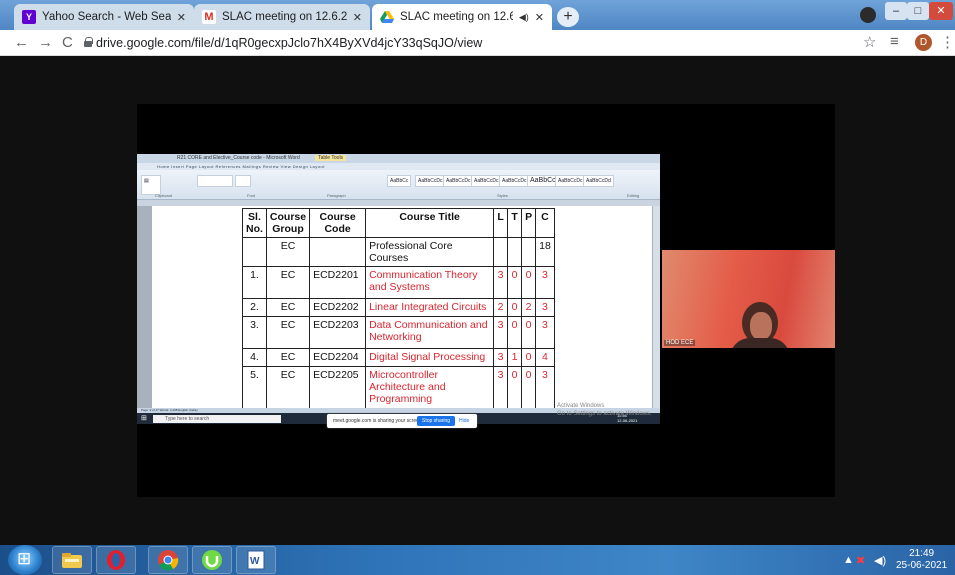 The width and height of the screenshot is (955, 575). Describe the element at coordinates (523, 16) in the screenshot. I see `audio-playing-icon: ◀)` at that location.